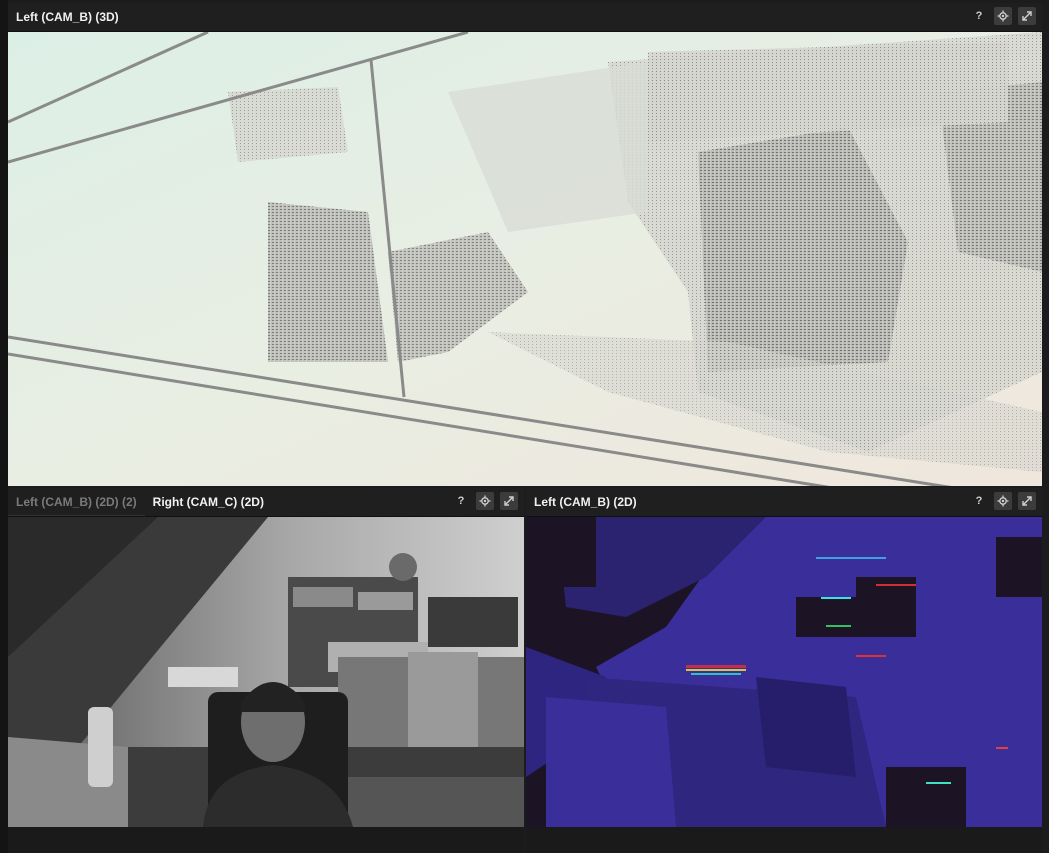  What do you see at coordinates (208, 502) in the screenshot?
I see `tab-right-cam-c-2d: Right (CAM_C) (2D)` at bounding box center [208, 502].